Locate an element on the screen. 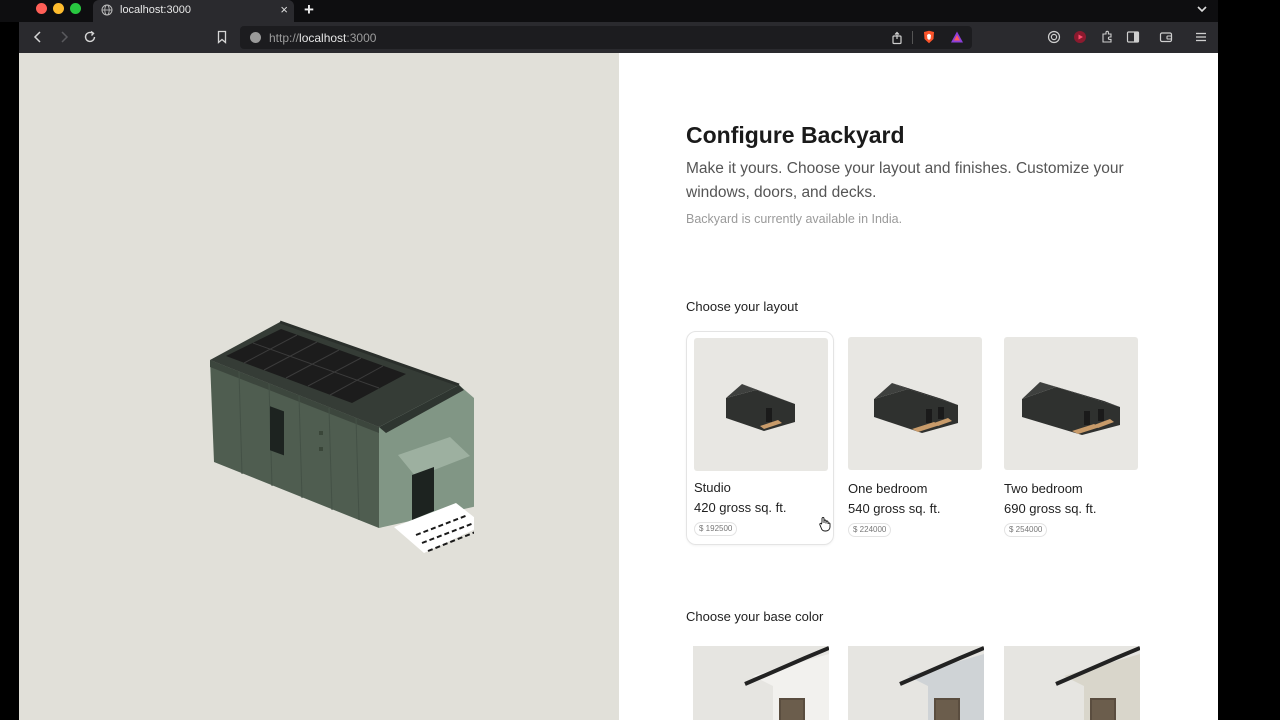  color-section-label: Choose your base color is located at coordinates (755, 616).